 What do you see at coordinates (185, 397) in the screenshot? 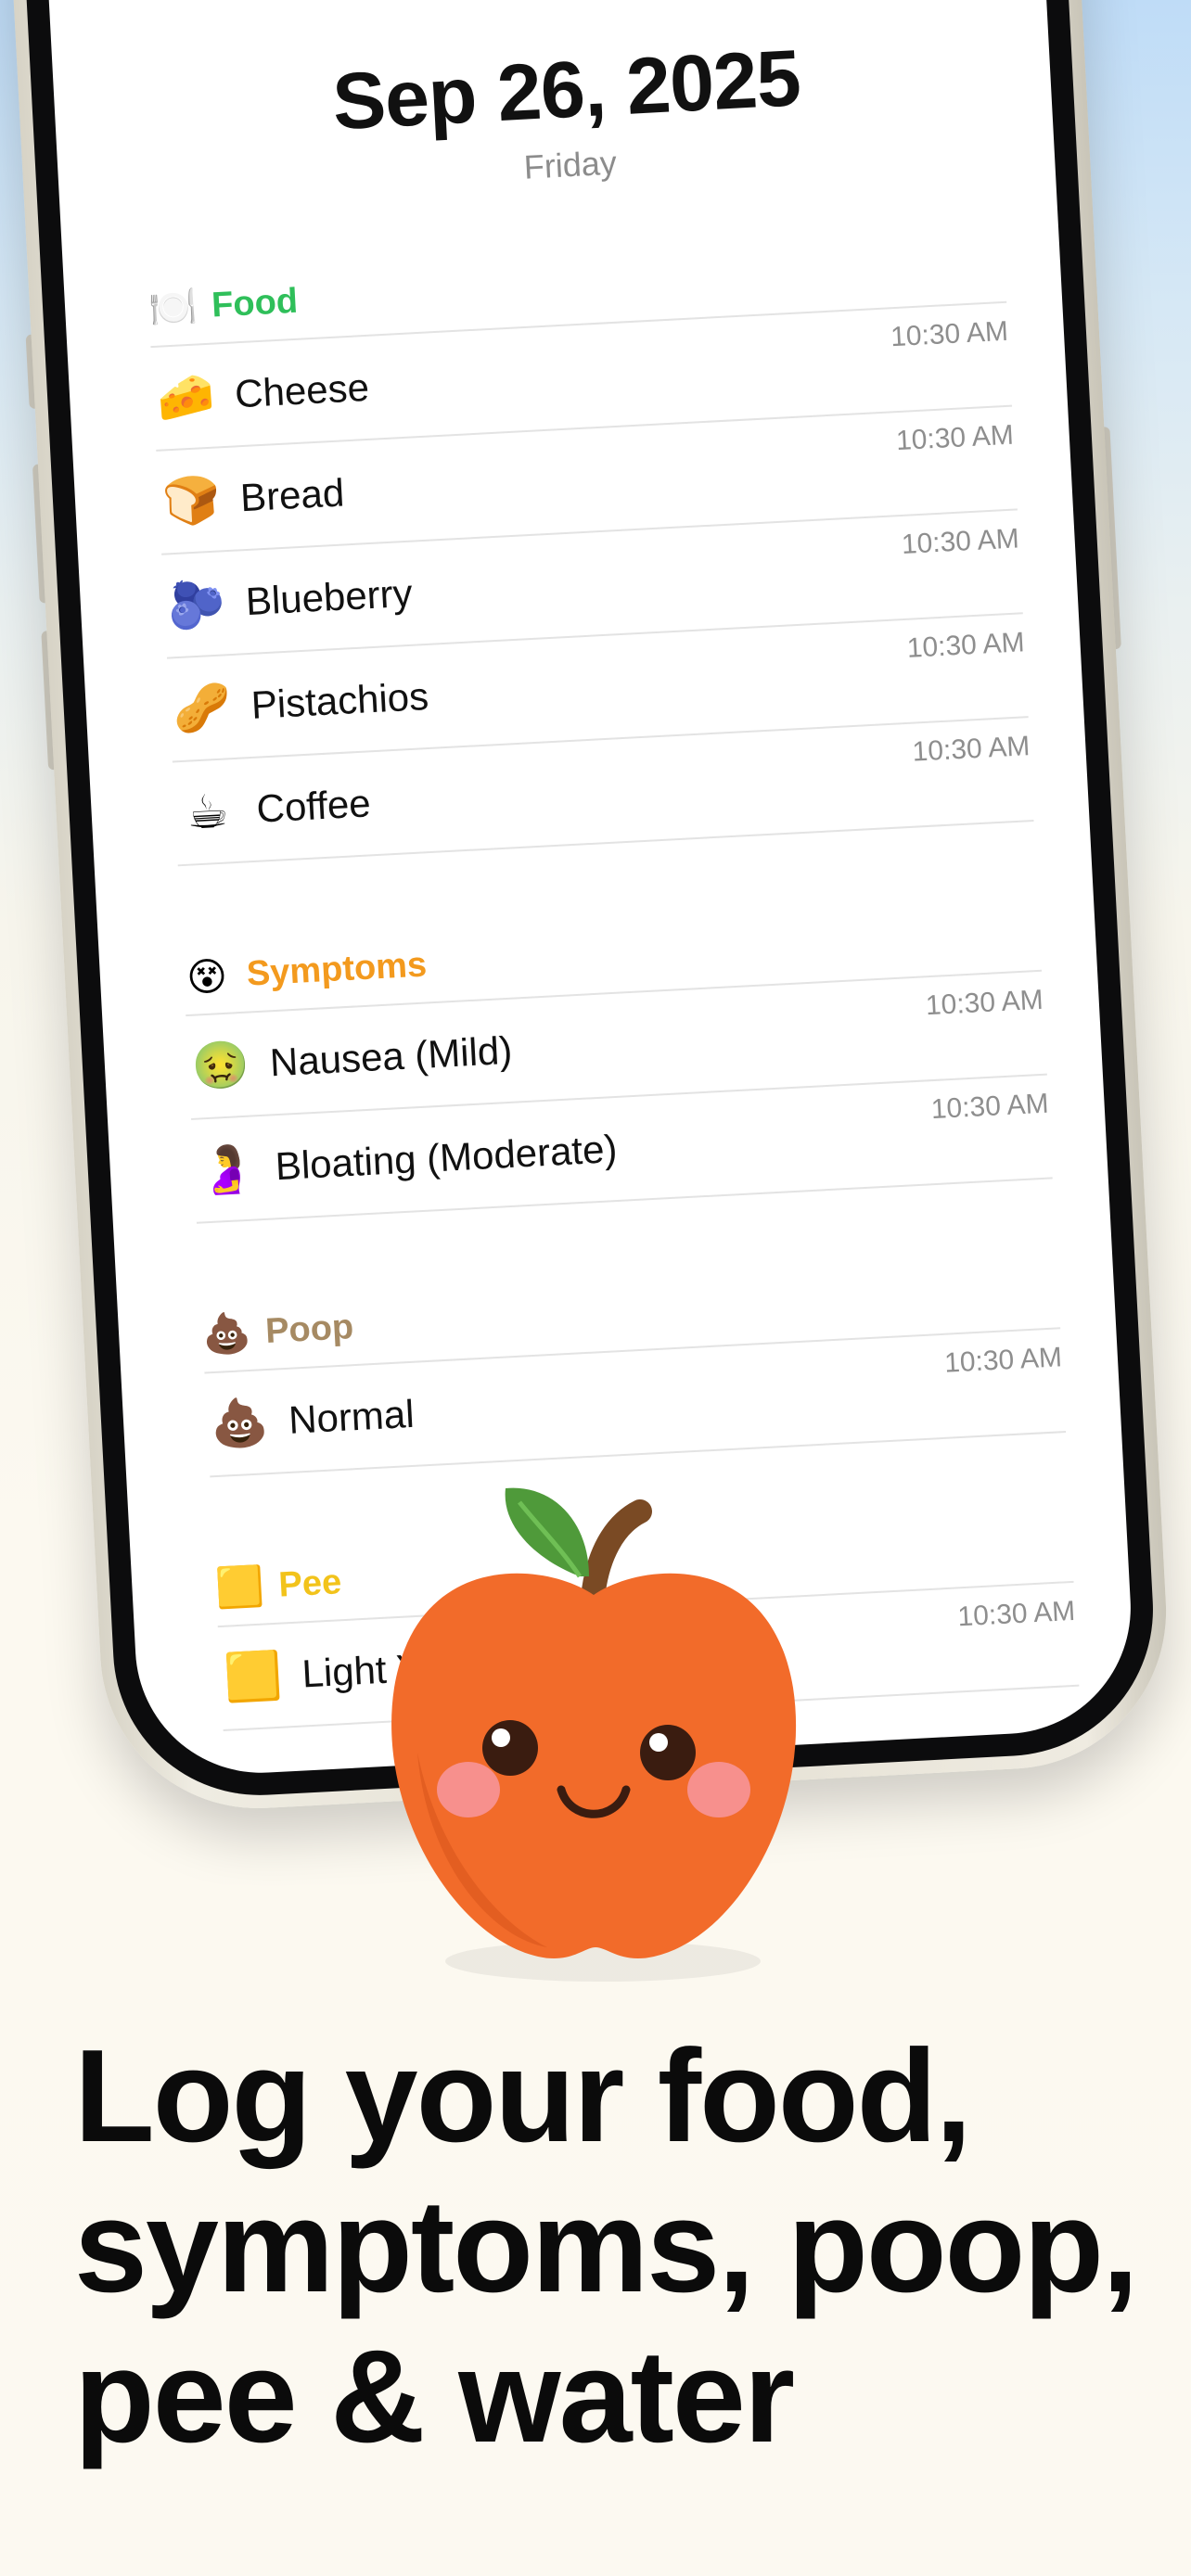
I see `entry-icon: 🧀` at bounding box center [185, 397].